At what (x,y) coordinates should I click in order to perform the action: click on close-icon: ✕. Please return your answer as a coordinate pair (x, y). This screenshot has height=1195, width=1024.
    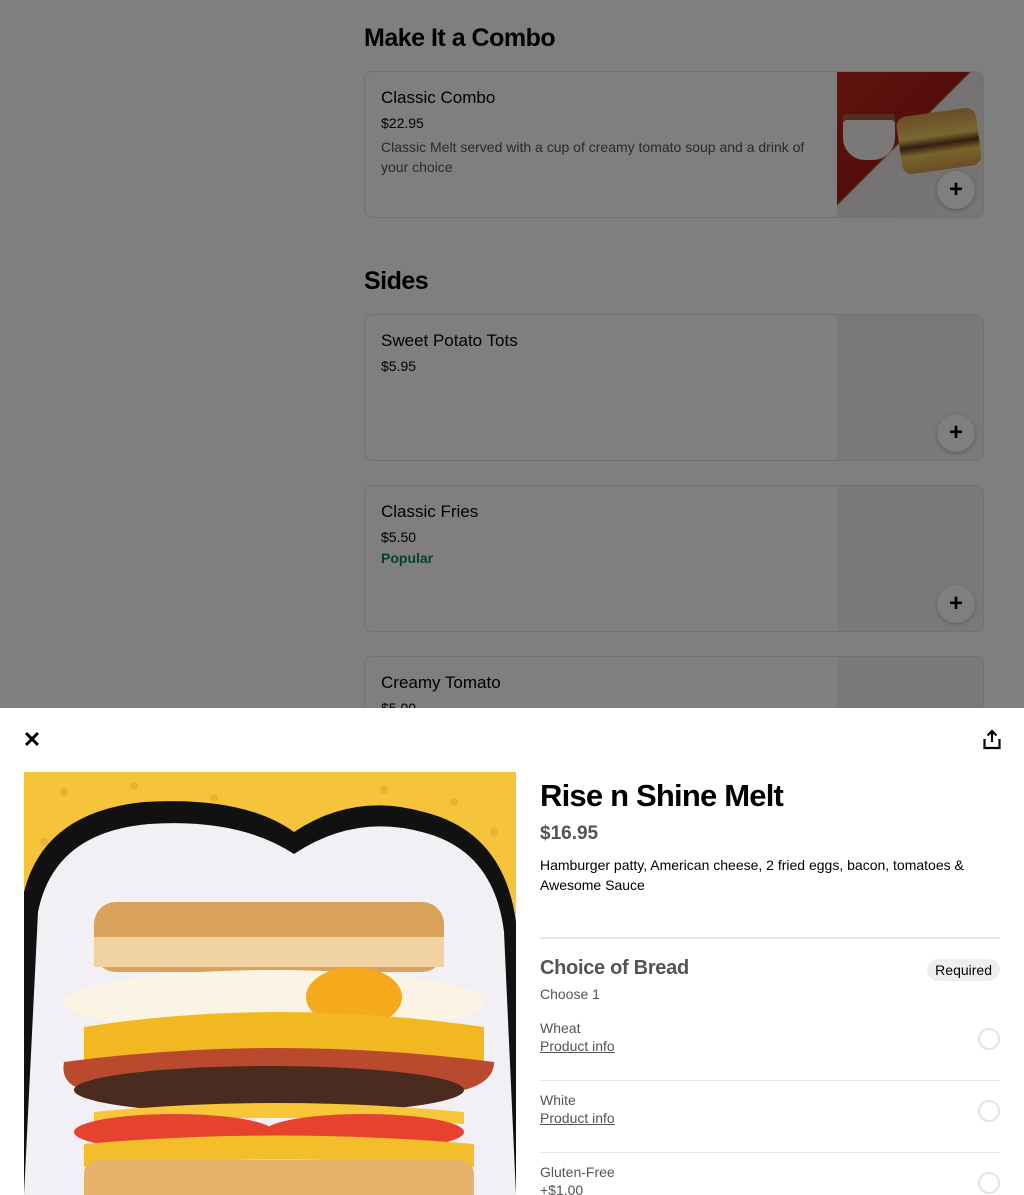
    Looking at the image, I should click on (32, 739).